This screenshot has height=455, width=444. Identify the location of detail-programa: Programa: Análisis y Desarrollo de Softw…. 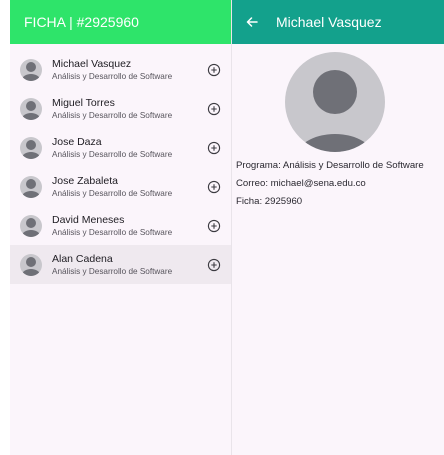
(330, 165).